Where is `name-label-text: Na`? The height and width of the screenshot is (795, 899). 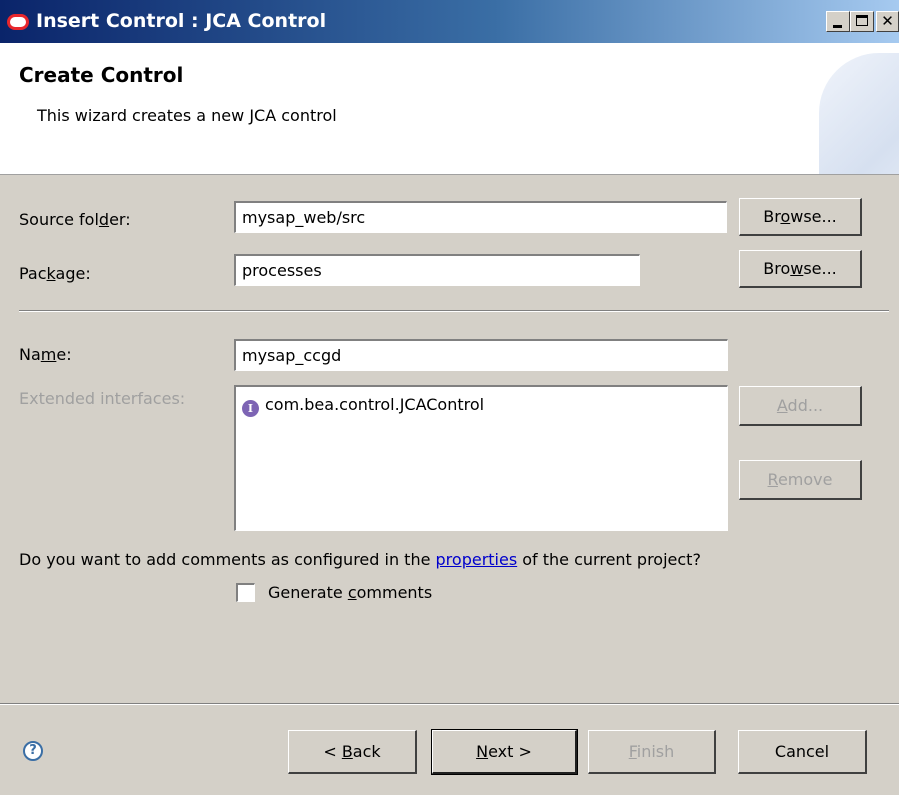
name-label-text: Na is located at coordinates (30, 354).